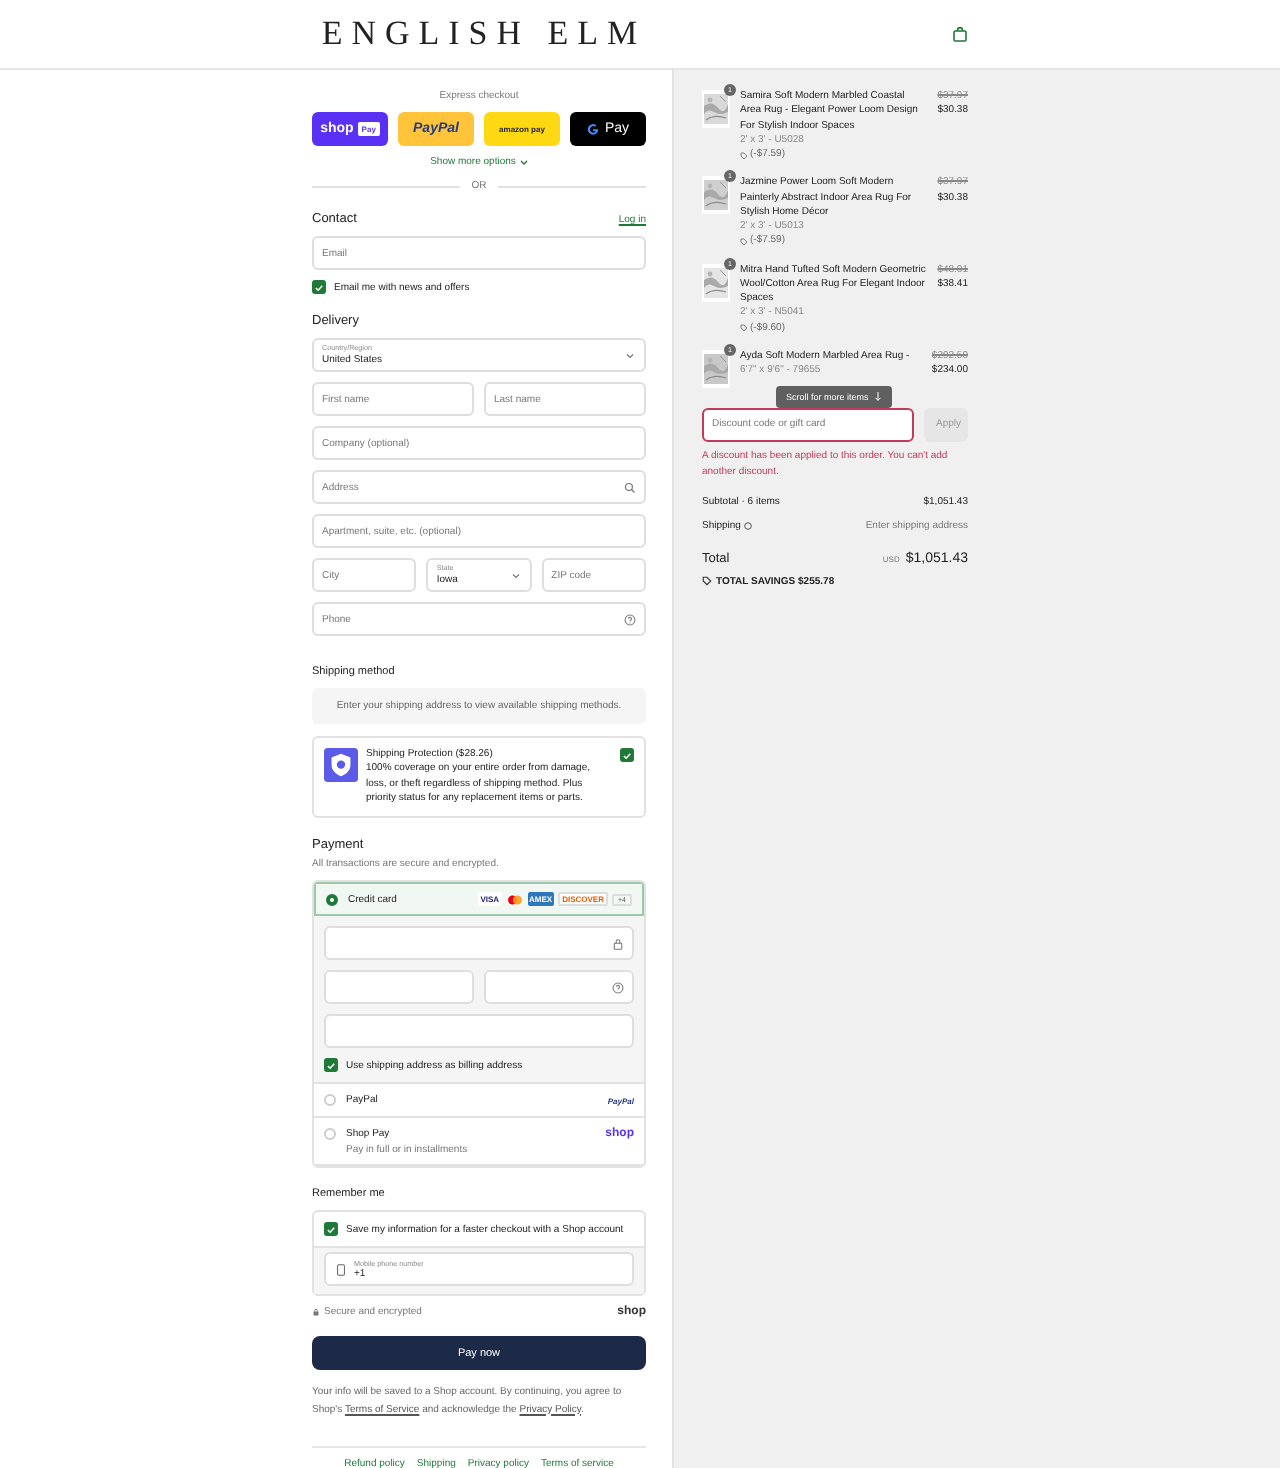 The width and height of the screenshot is (1280, 1468). What do you see at coordinates (341, 1269) in the screenshot?
I see `phone-icon` at bounding box center [341, 1269].